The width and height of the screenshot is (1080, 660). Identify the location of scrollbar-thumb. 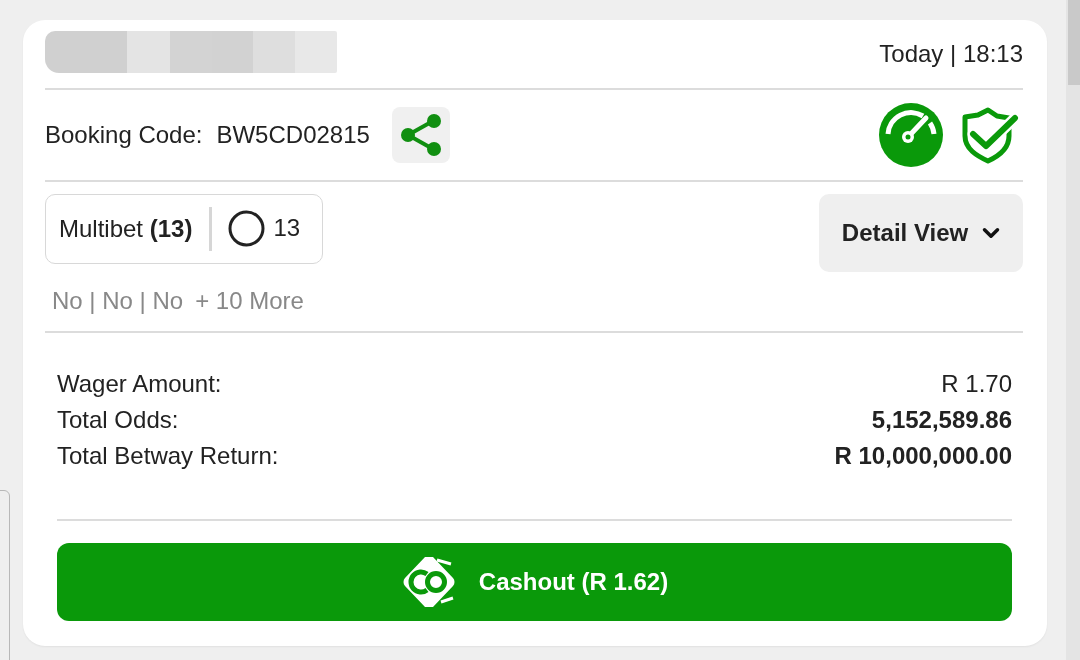
(1074, 42).